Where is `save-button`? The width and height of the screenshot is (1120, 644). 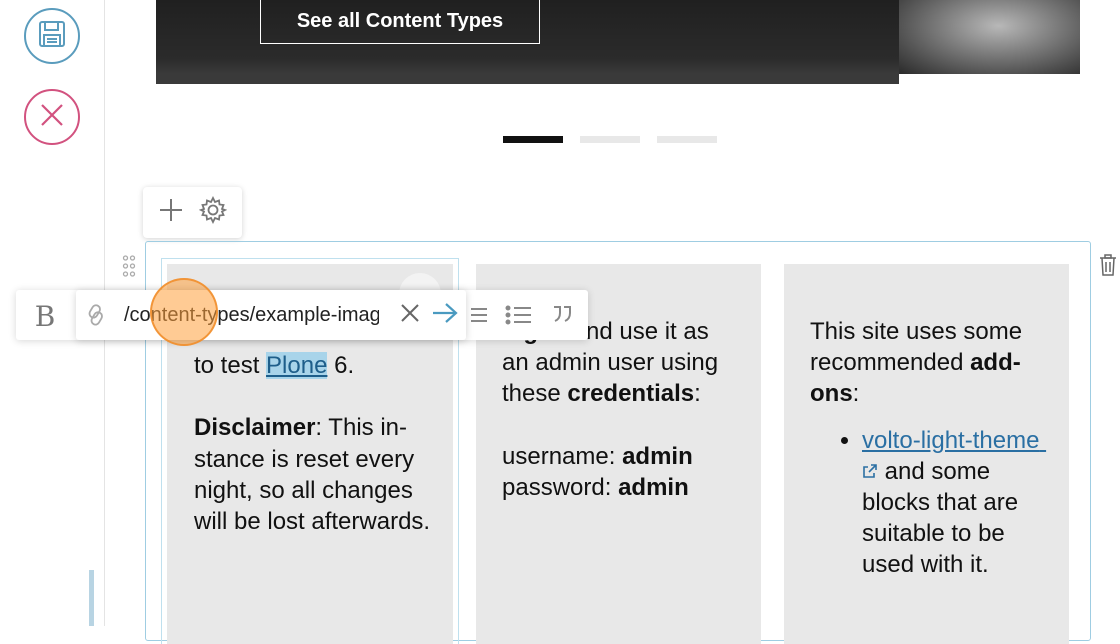
save-button is located at coordinates (52, 36).